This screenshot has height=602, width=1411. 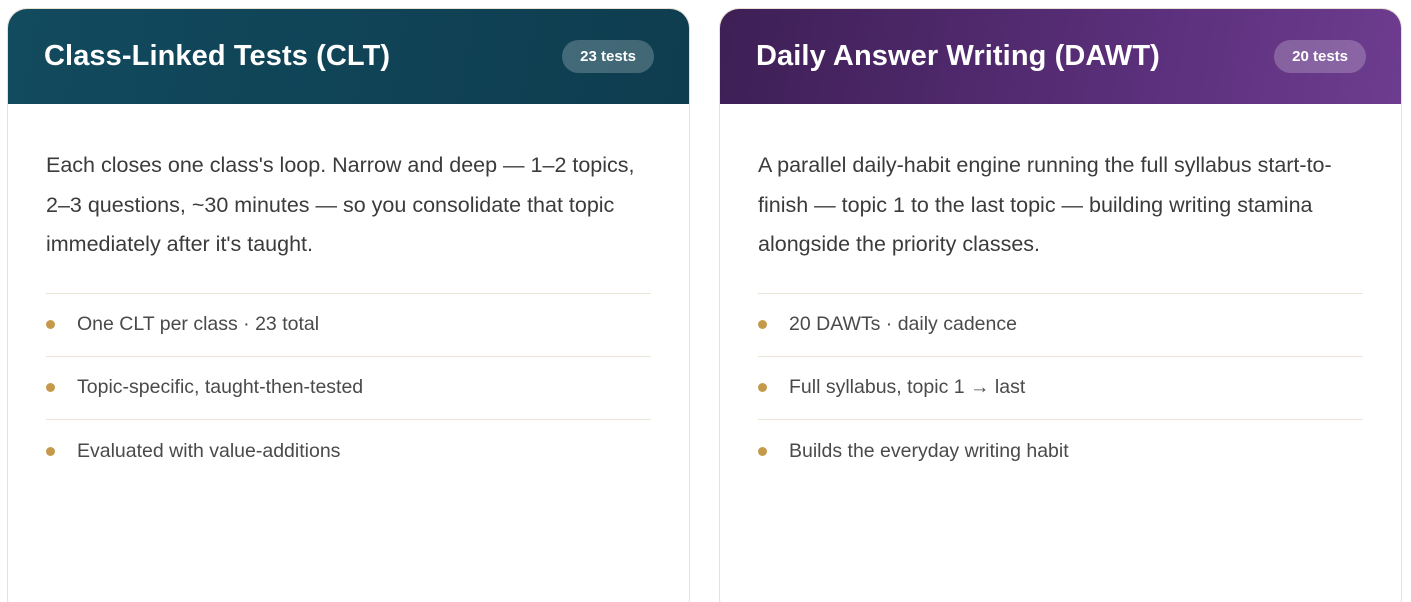 I want to click on list-item: Topic-specific, taught-then-tested, so click(x=348, y=388).